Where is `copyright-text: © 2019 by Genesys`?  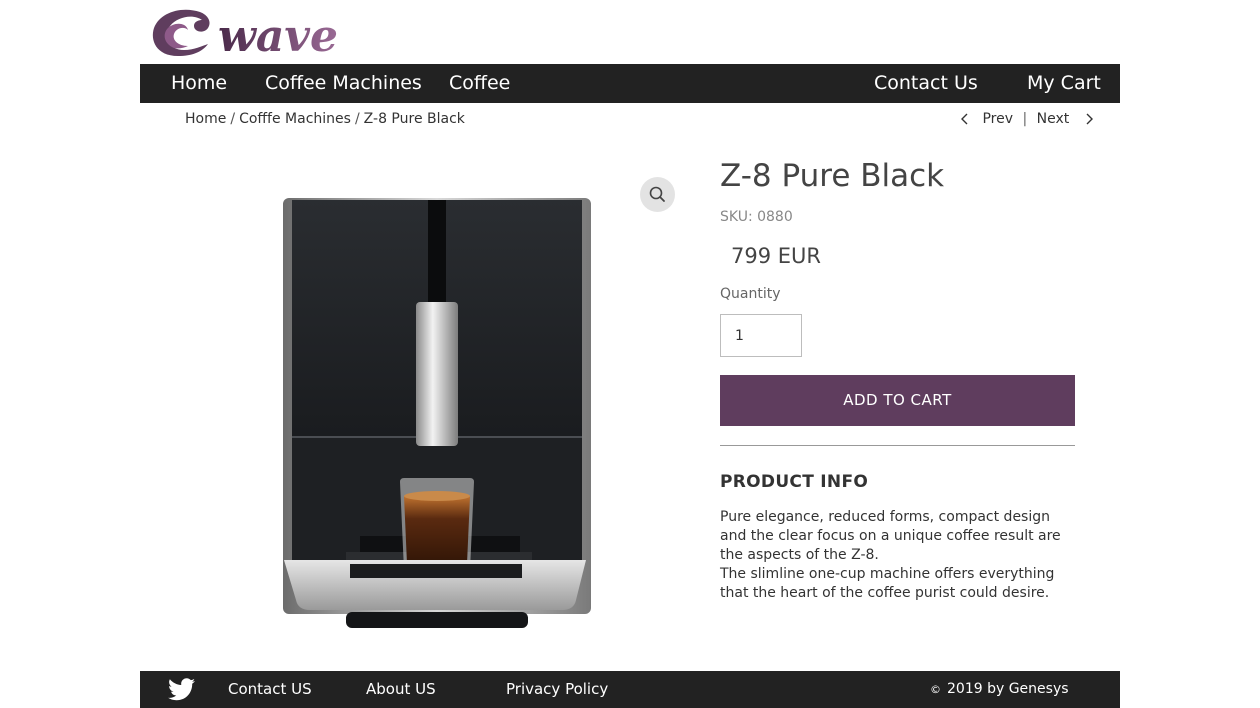
copyright-text: © 2019 by Genesys is located at coordinates (999, 689).